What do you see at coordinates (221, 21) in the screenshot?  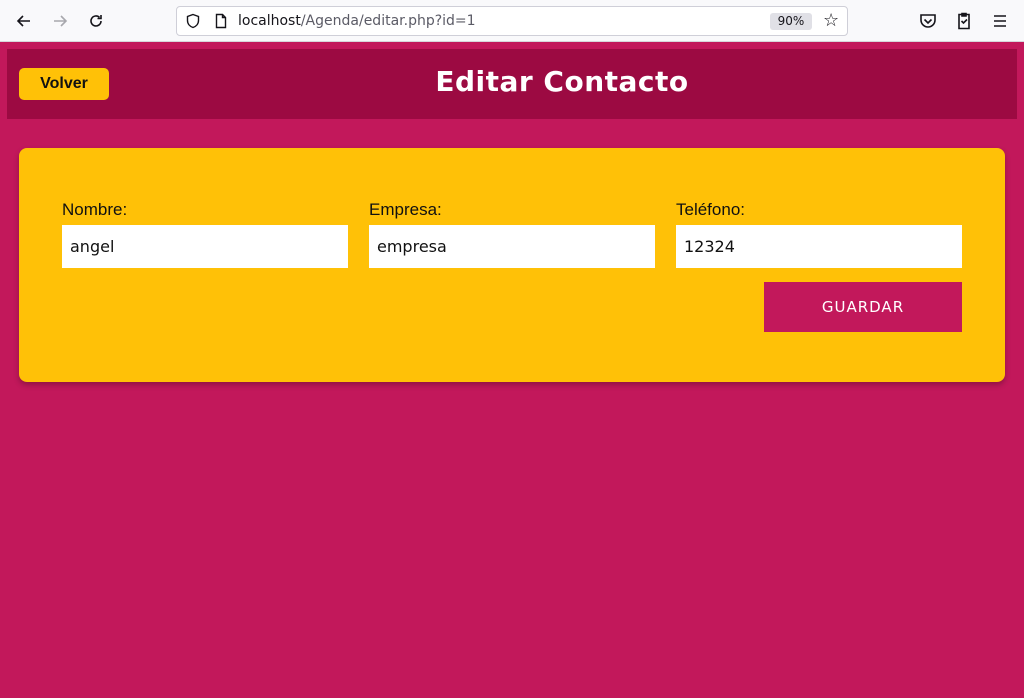 I see `page-icon` at bounding box center [221, 21].